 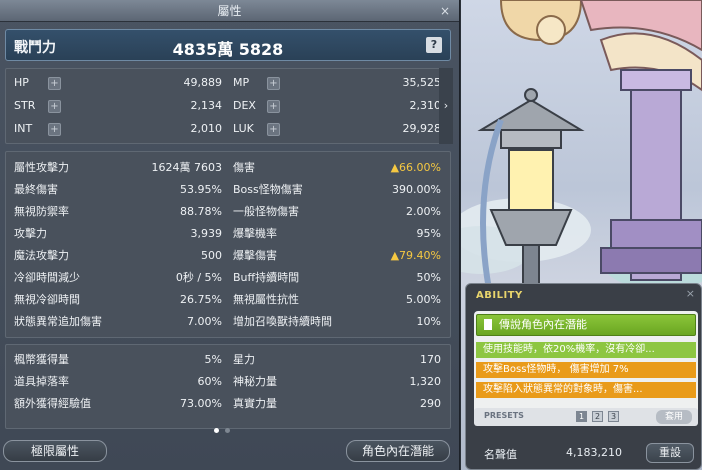 What do you see at coordinates (55, 451) in the screenshot?
I see `hyper-stat-button: 極限屬性` at bounding box center [55, 451].